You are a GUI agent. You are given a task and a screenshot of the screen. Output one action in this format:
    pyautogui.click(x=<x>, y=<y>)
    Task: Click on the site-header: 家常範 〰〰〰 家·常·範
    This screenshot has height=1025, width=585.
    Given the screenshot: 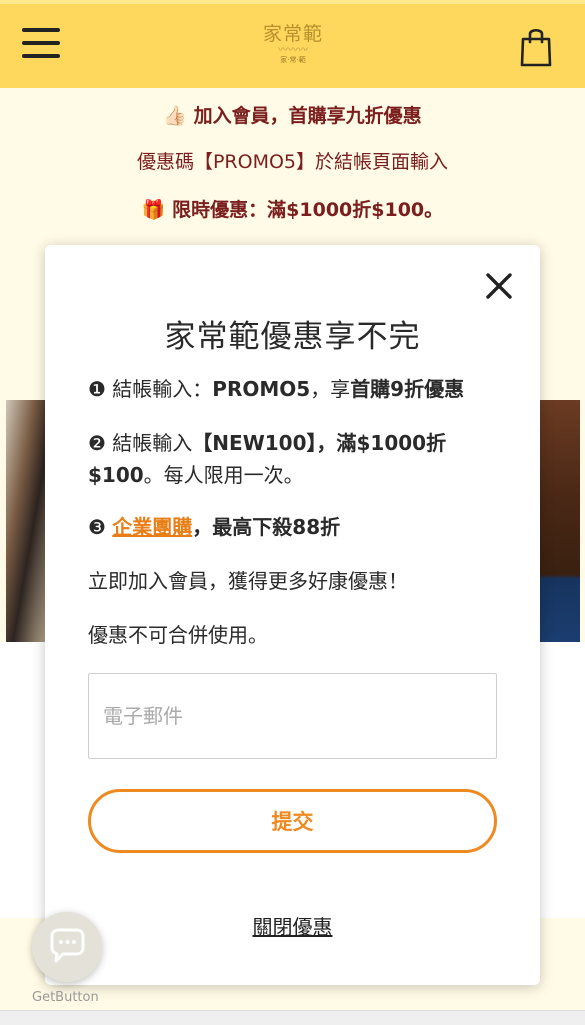 What is the action you would take?
    pyautogui.click(x=292, y=44)
    